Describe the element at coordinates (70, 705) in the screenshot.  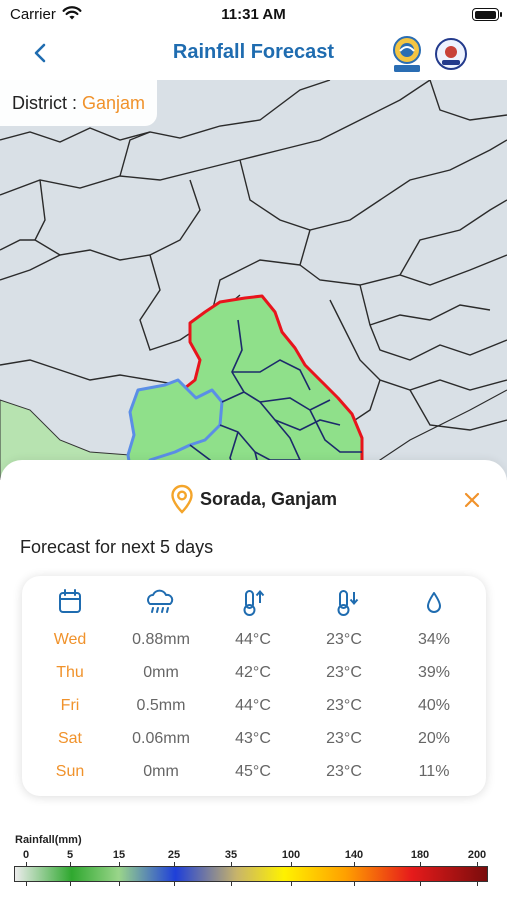
I see `day-cell: Fri` at that location.